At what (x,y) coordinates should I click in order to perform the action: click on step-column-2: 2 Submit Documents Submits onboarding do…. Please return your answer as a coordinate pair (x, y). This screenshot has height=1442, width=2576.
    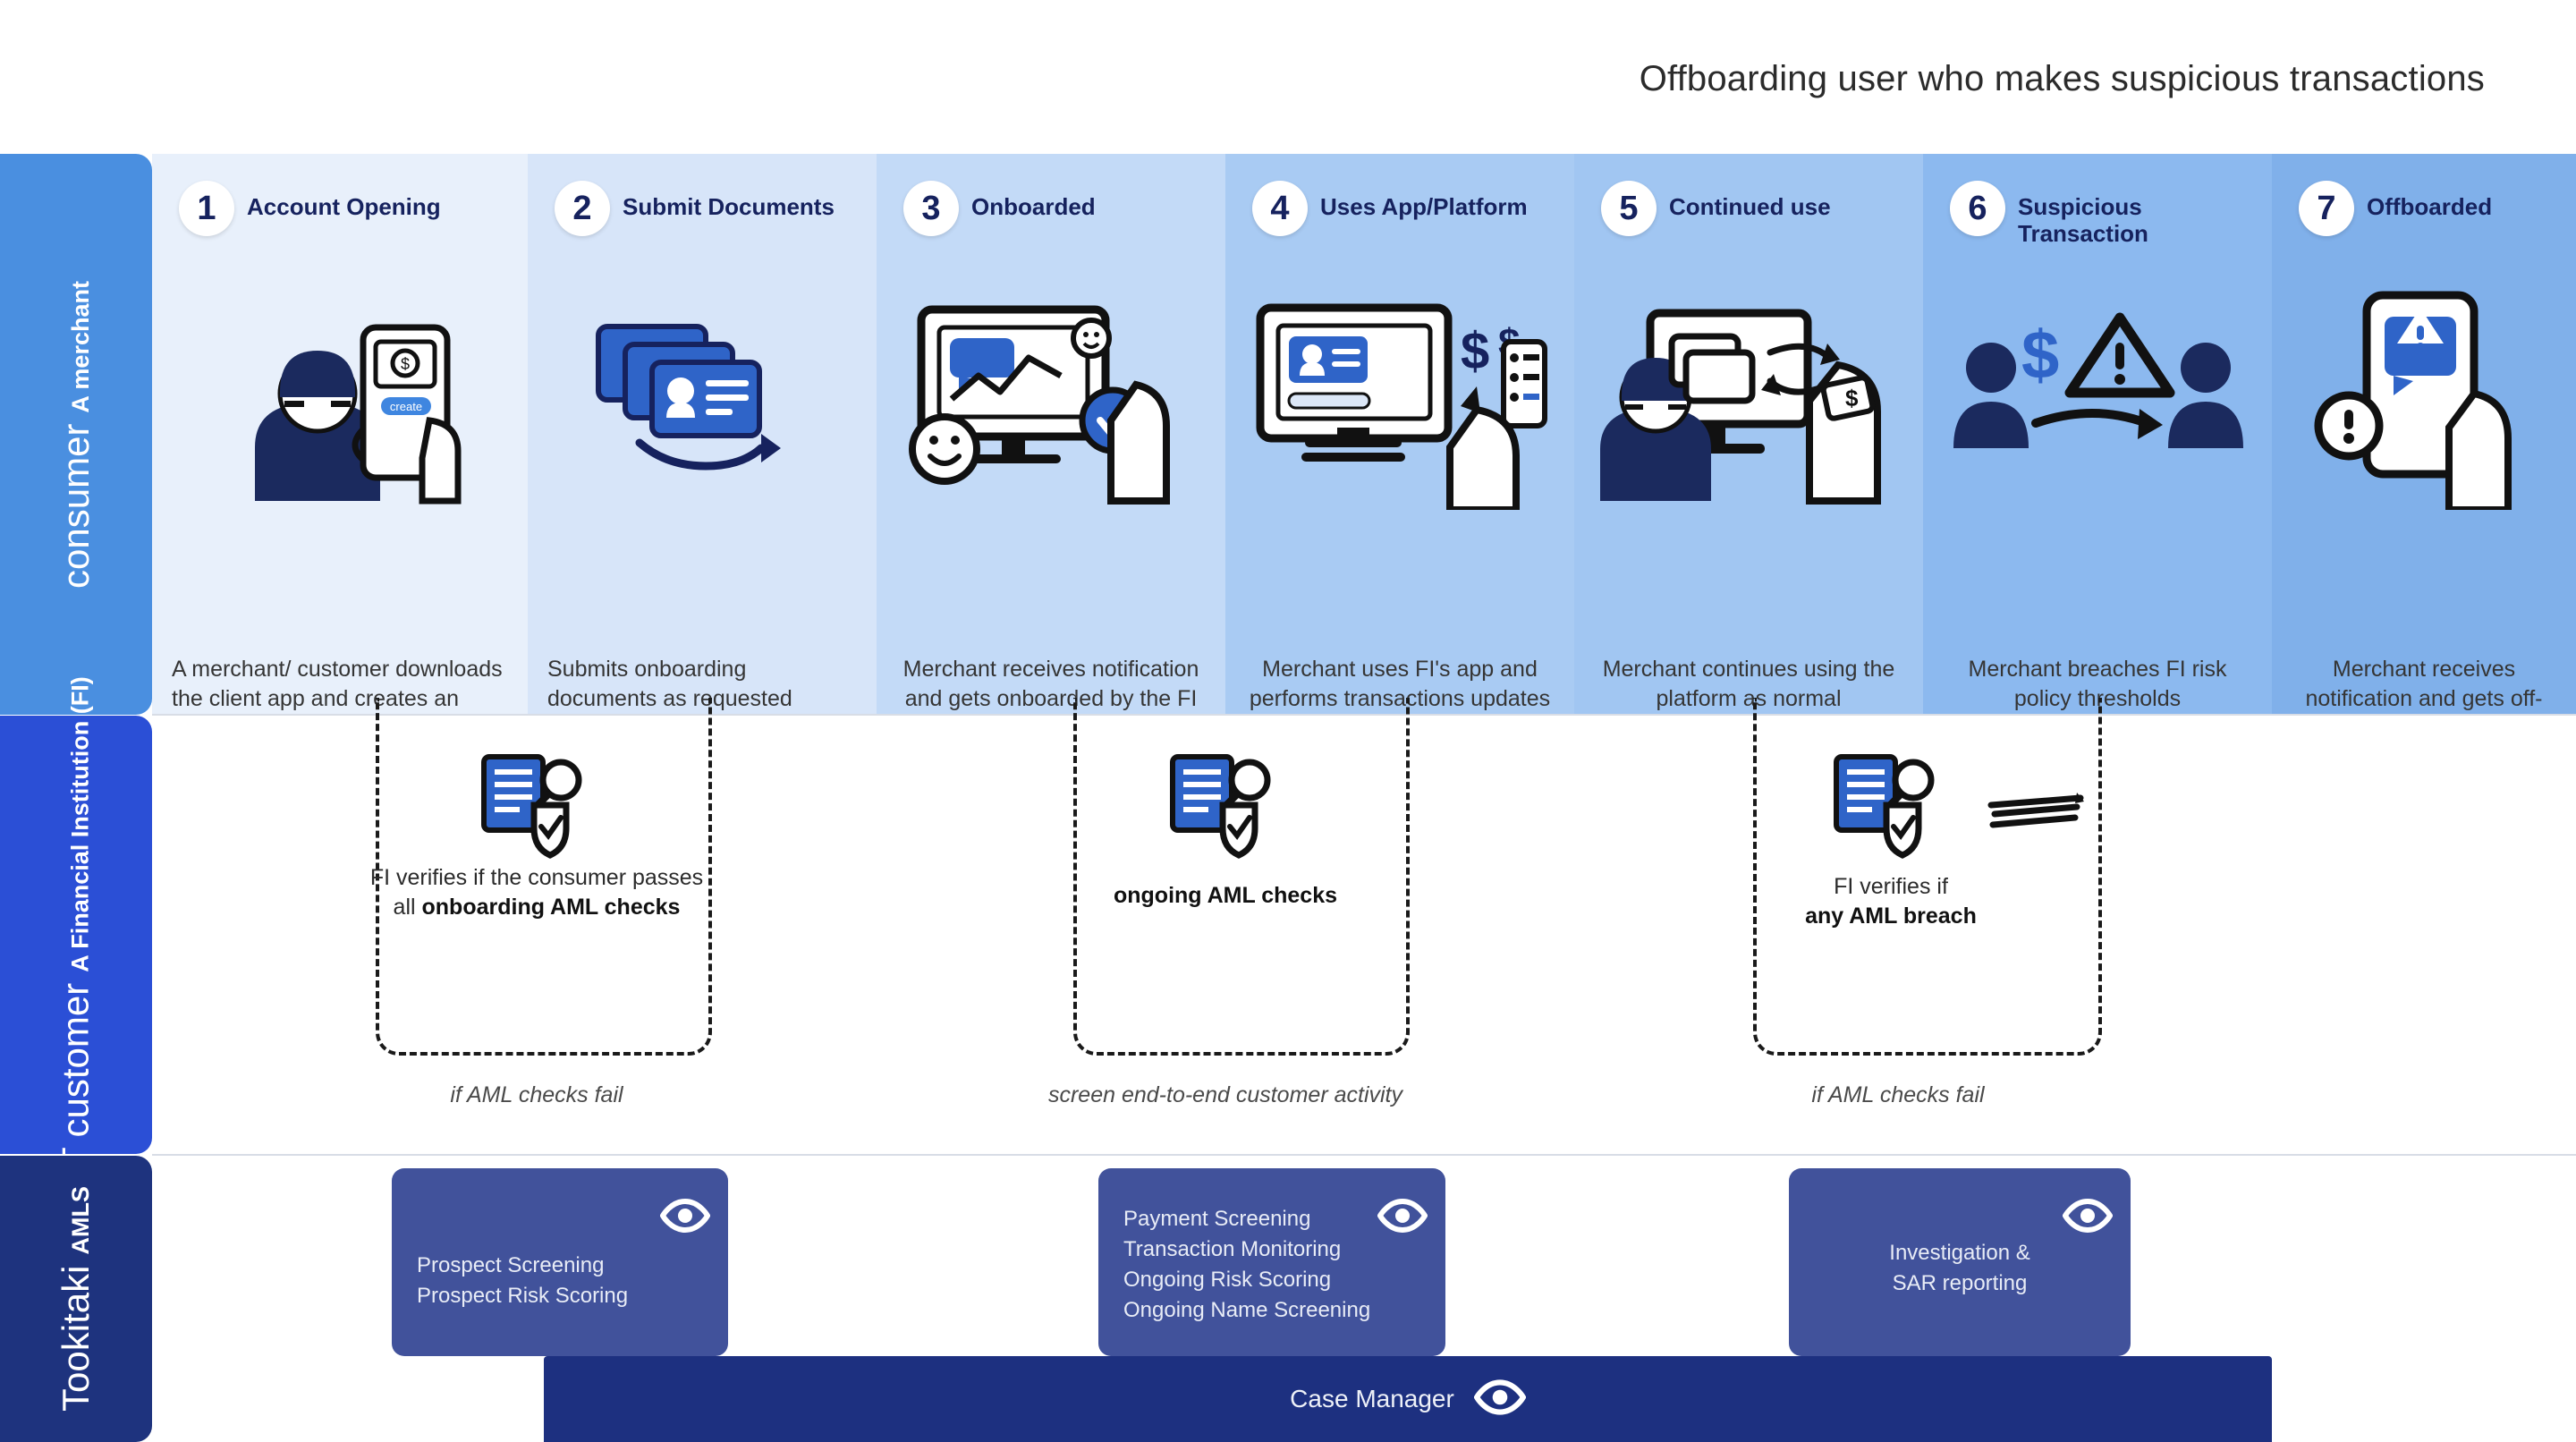
    Looking at the image, I should click on (702, 434).